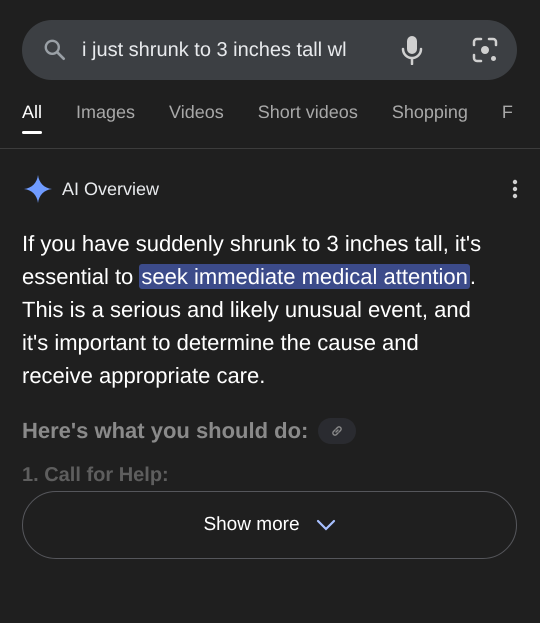 This screenshot has height=623, width=540. What do you see at coordinates (111, 189) in the screenshot?
I see `overview-title: AI Overview` at bounding box center [111, 189].